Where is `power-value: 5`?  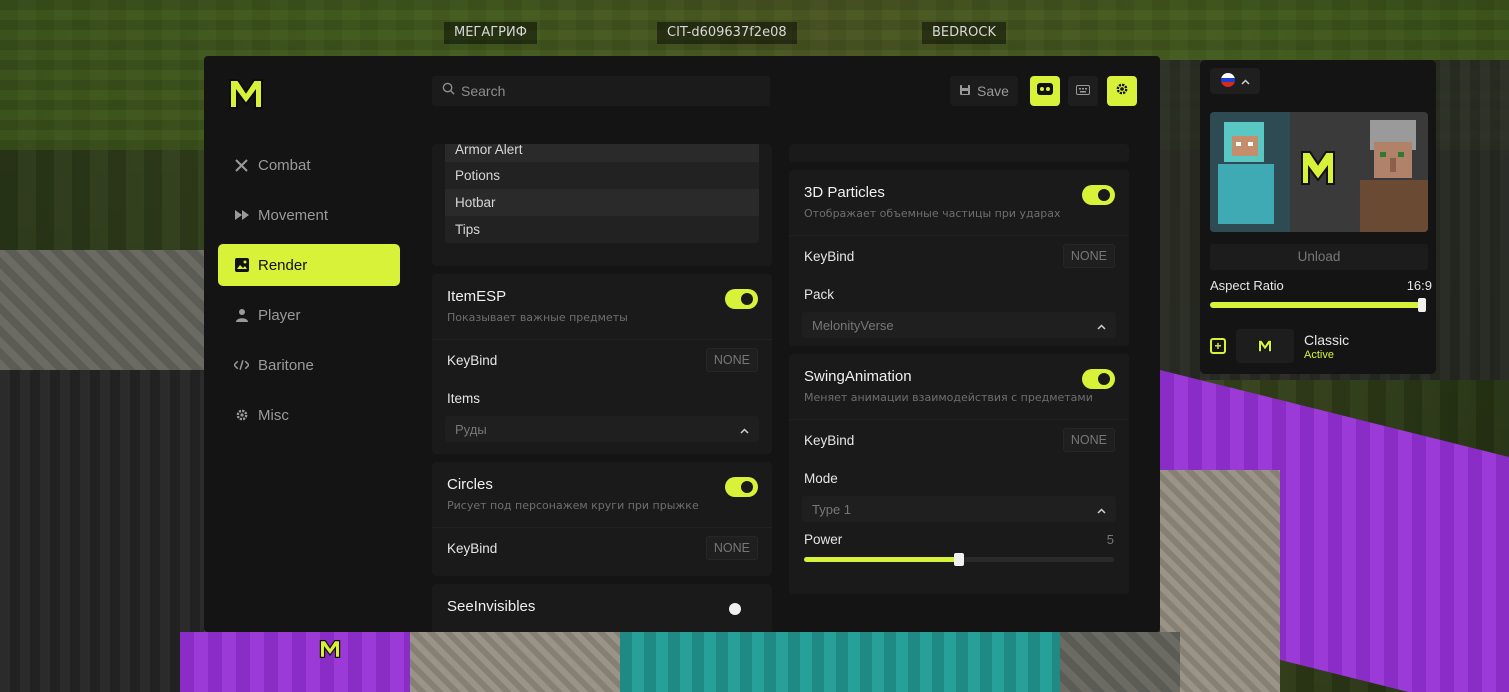 power-value: 5 is located at coordinates (1110, 539).